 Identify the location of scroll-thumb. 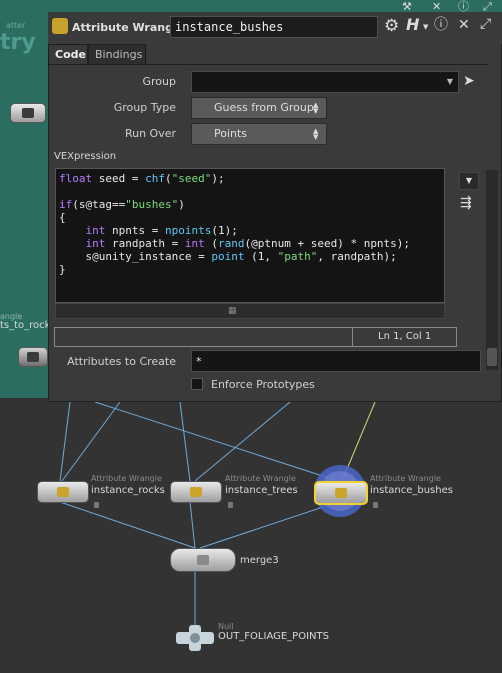
(492, 357).